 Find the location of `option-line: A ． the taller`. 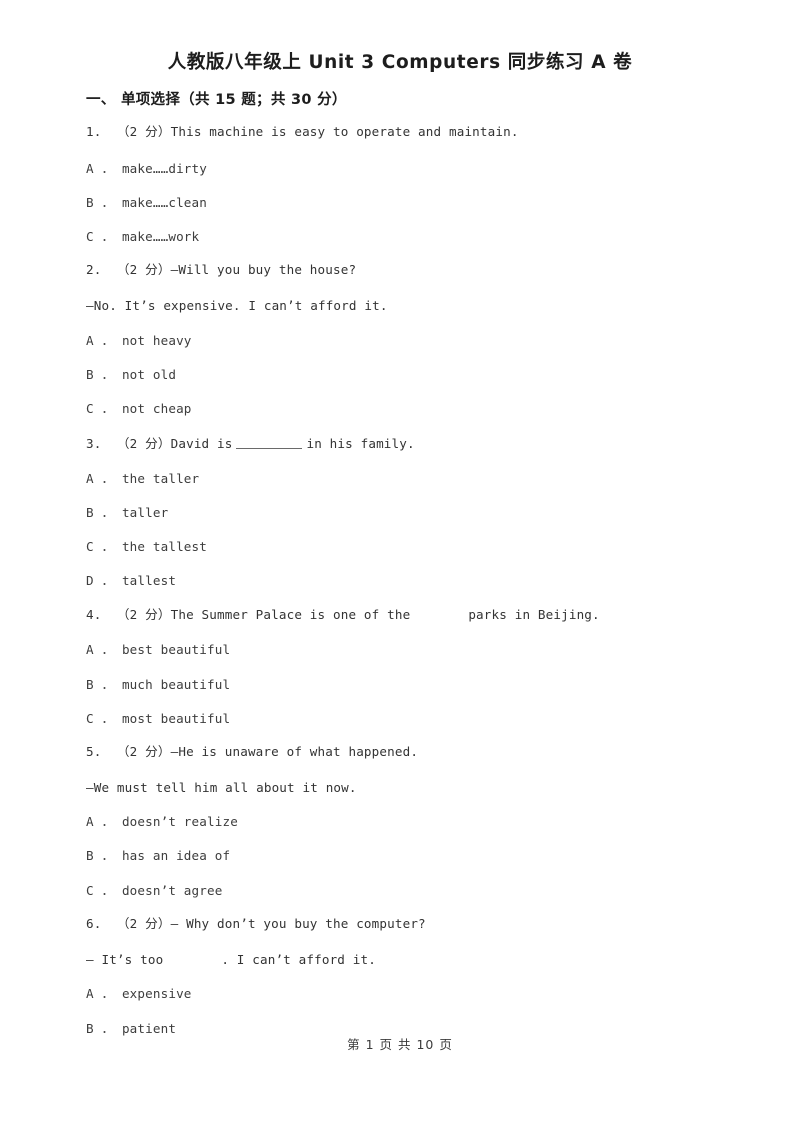

option-line: A ． the taller is located at coordinates (143, 478).